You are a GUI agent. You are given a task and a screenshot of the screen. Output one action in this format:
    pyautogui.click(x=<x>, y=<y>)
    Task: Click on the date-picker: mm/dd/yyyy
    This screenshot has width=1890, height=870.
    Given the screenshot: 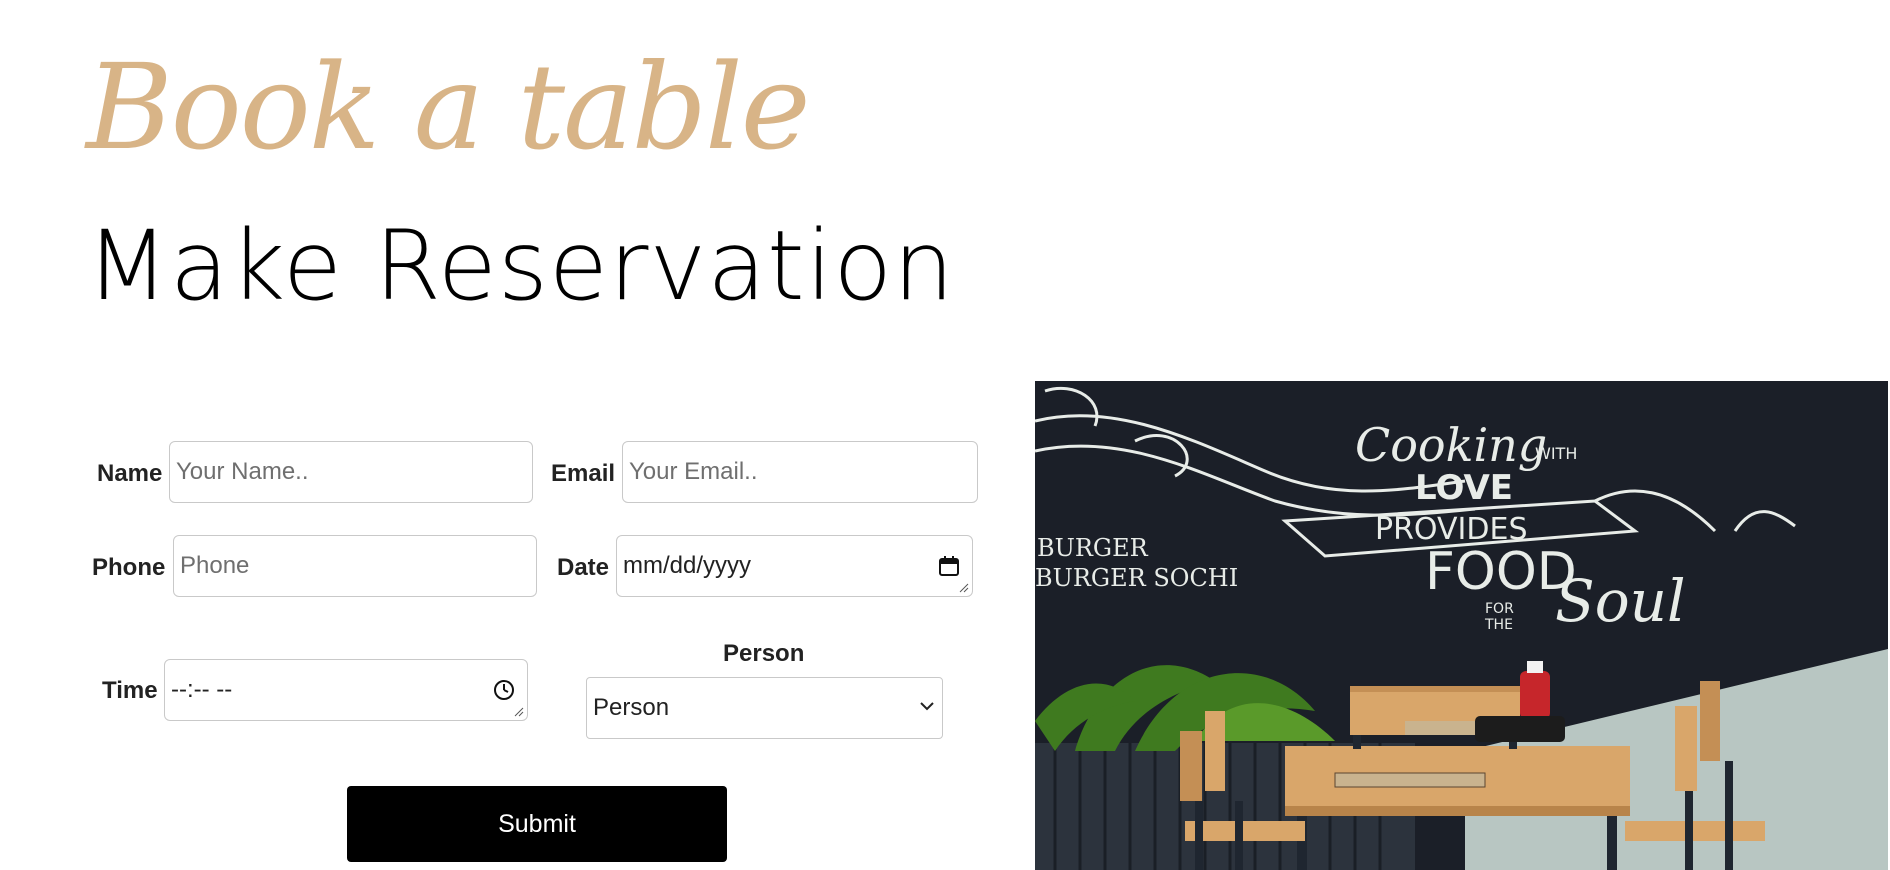 What is the action you would take?
    pyautogui.click(x=794, y=566)
    